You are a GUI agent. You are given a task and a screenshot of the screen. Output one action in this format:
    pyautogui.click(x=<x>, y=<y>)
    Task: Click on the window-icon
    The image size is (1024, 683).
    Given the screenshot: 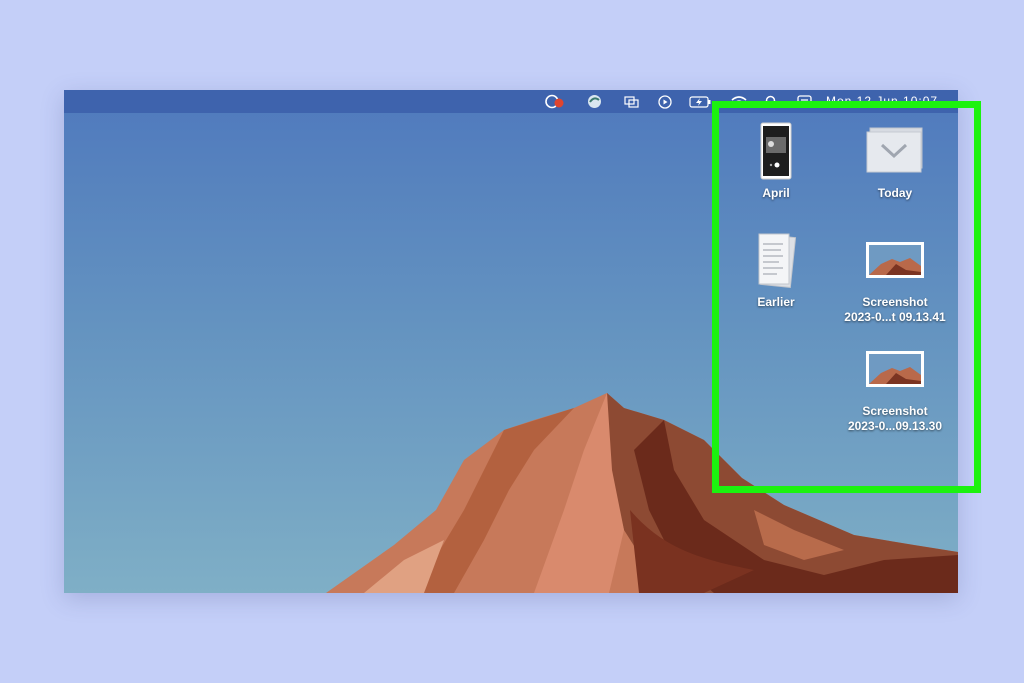 What is the action you would take?
    pyautogui.click(x=632, y=101)
    